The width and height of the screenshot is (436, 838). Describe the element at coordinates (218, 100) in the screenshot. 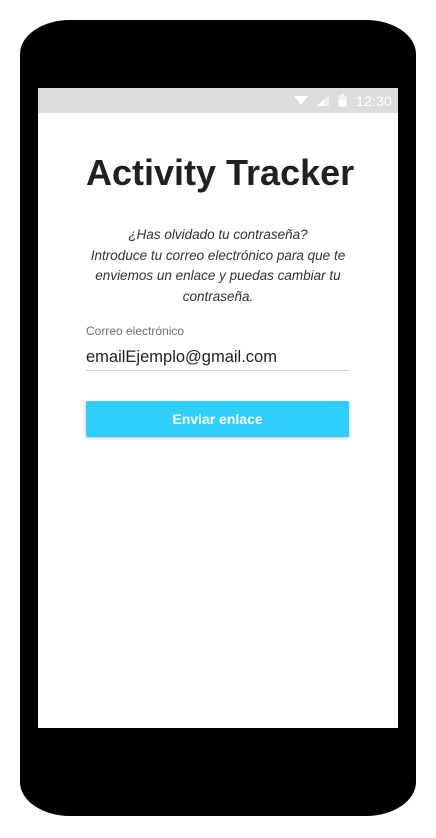

I see `status-bar: 12:30` at that location.